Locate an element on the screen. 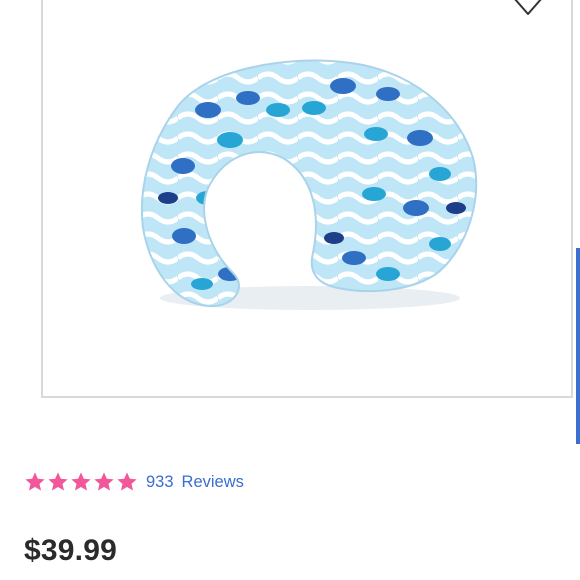 Image resolution: width=580 pixels, height=580 pixels. review-count: 933 is located at coordinates (160, 482).